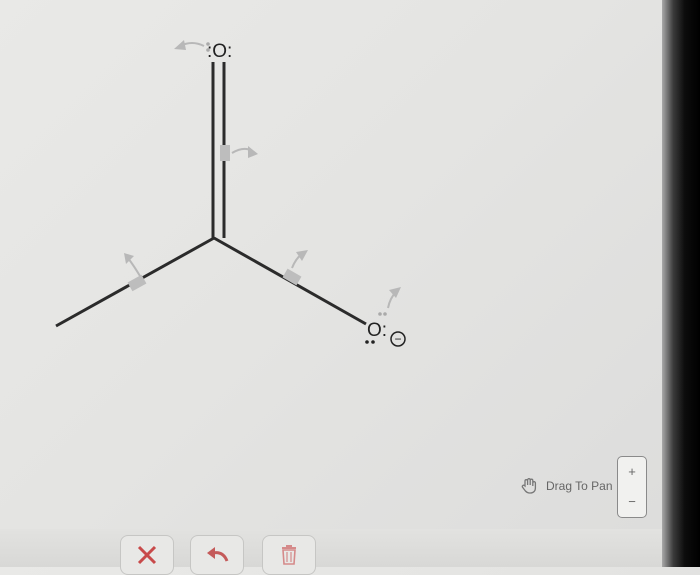 The width and height of the screenshot is (700, 575). Describe the element at coordinates (681, 283) in the screenshot. I see `screen-bezel` at that location.